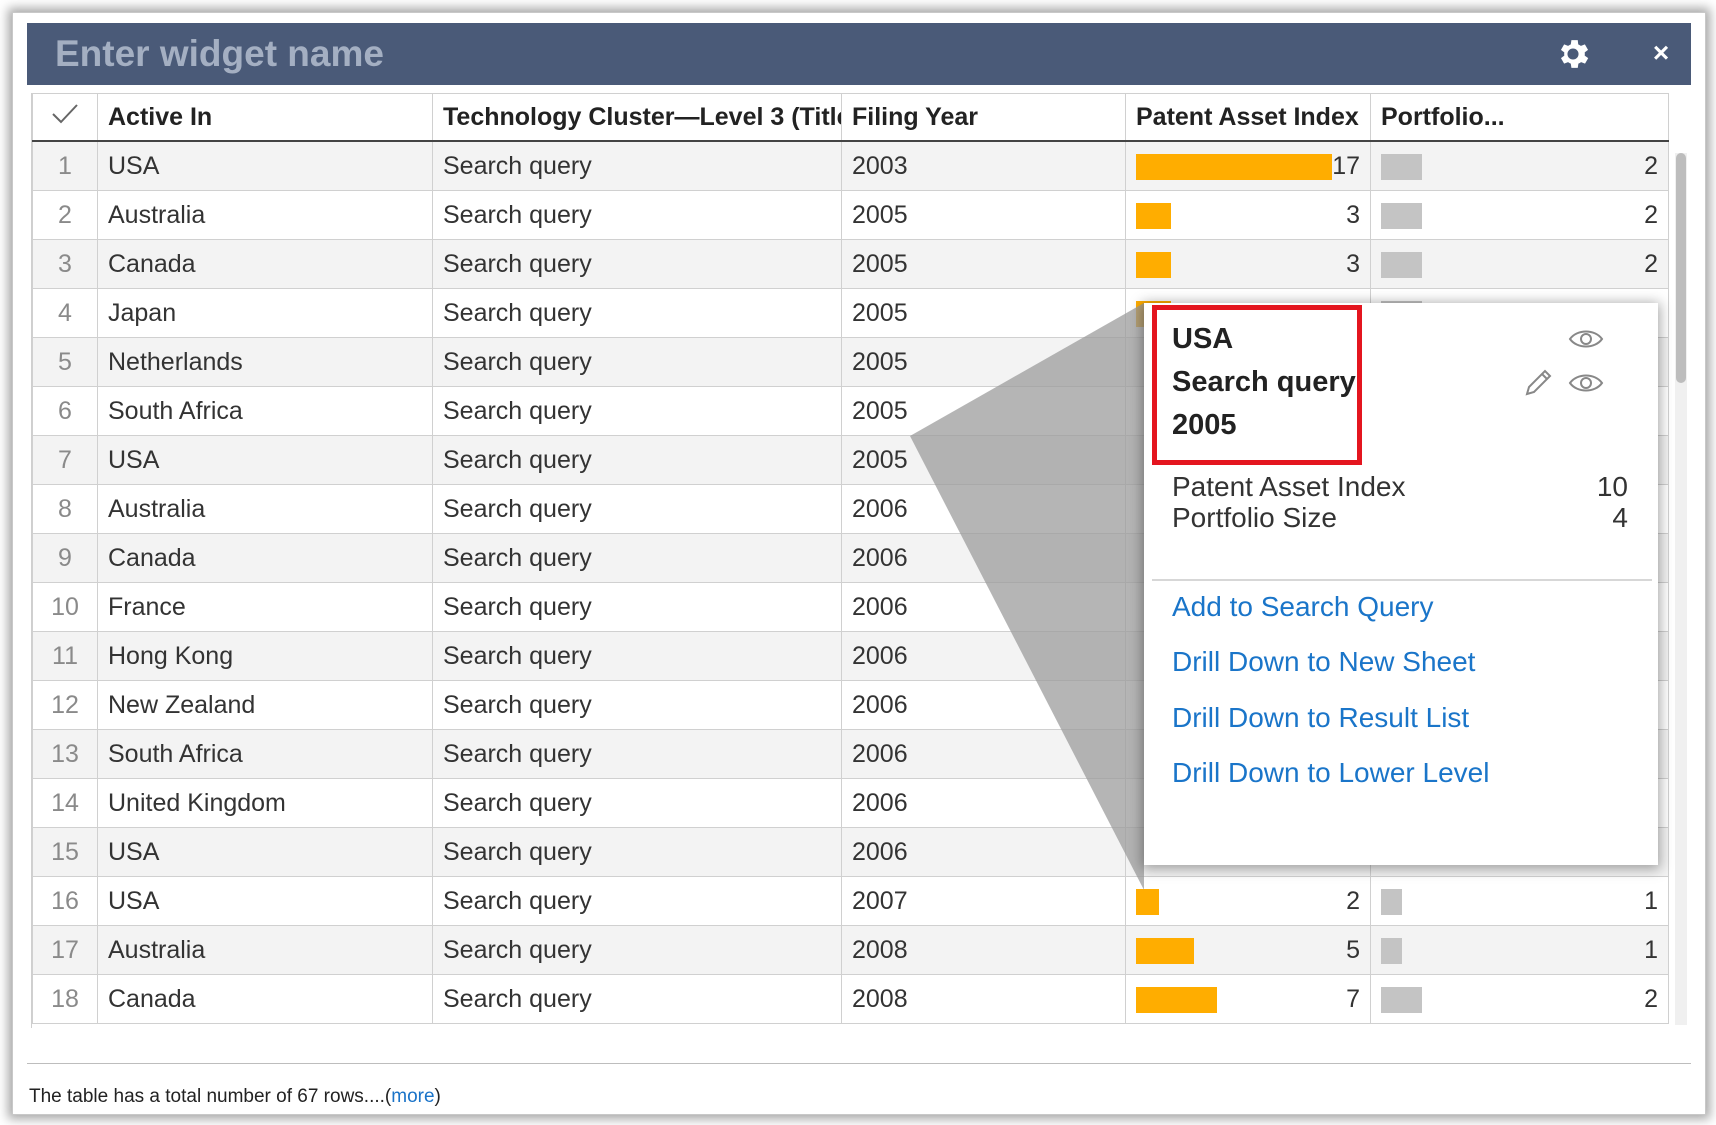 Image resolution: width=1716 pixels, height=1125 pixels. I want to click on drill-down-result-list-link: Drill Down to Result List, so click(1320, 718).